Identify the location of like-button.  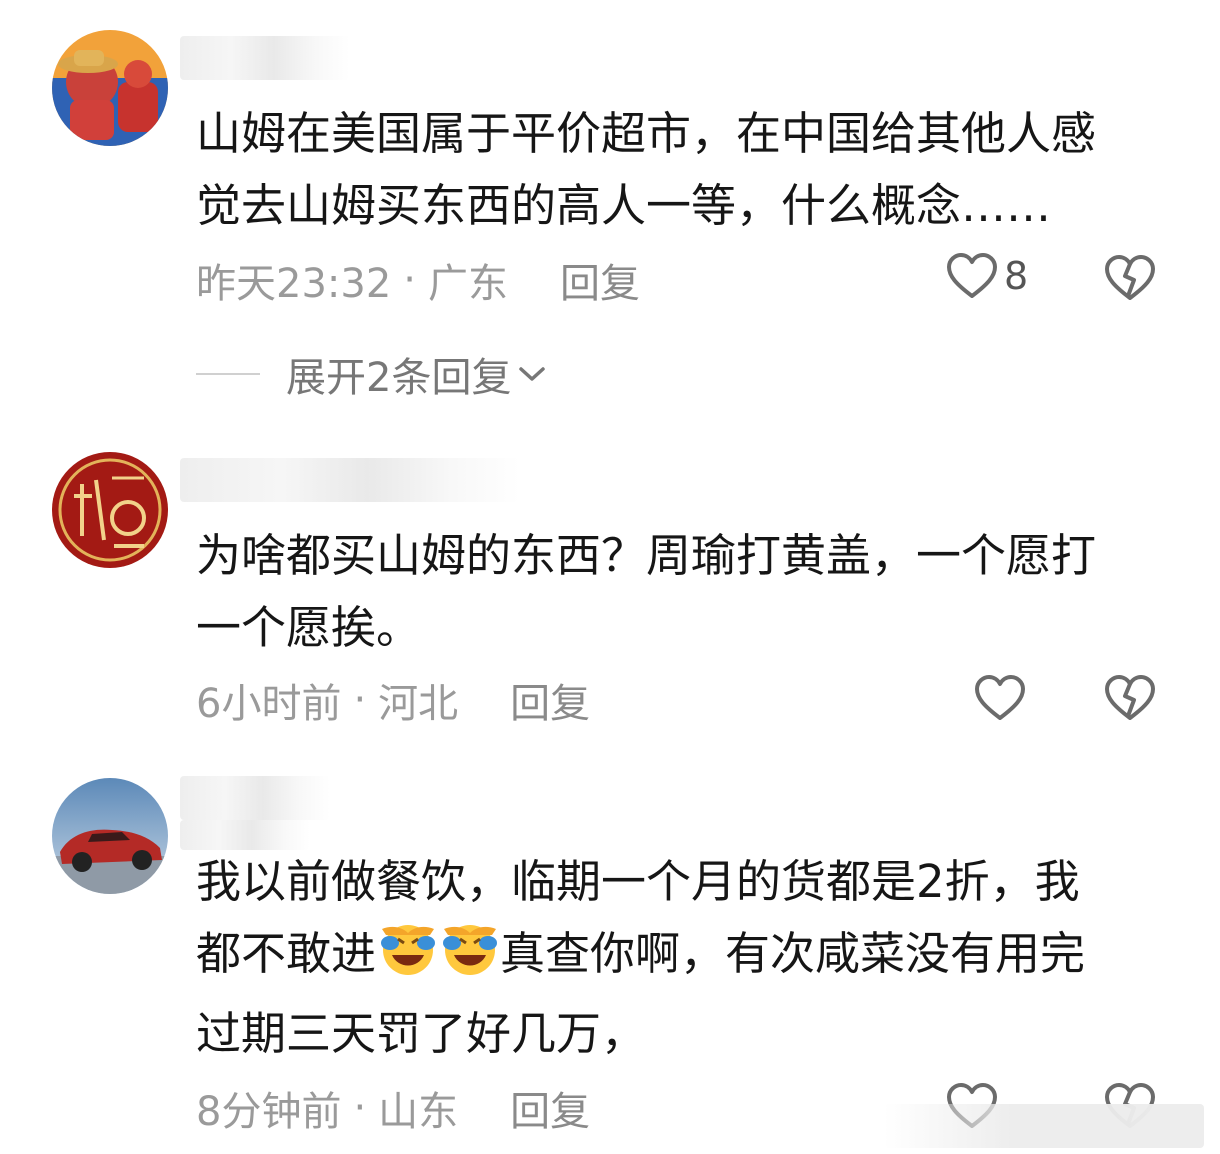
(1000, 698).